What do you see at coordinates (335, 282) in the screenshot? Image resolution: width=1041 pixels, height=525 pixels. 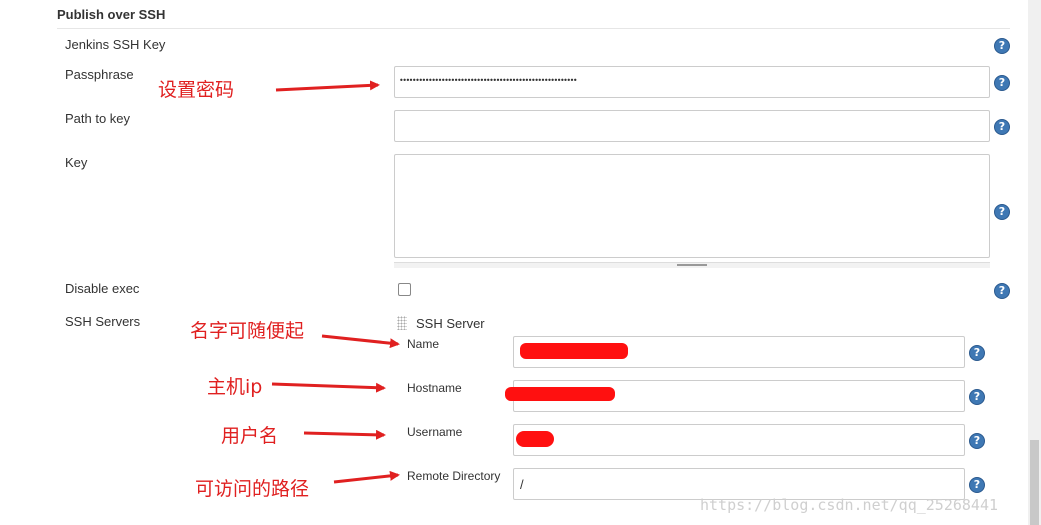 I see `annotation-arrows` at bounding box center [335, 282].